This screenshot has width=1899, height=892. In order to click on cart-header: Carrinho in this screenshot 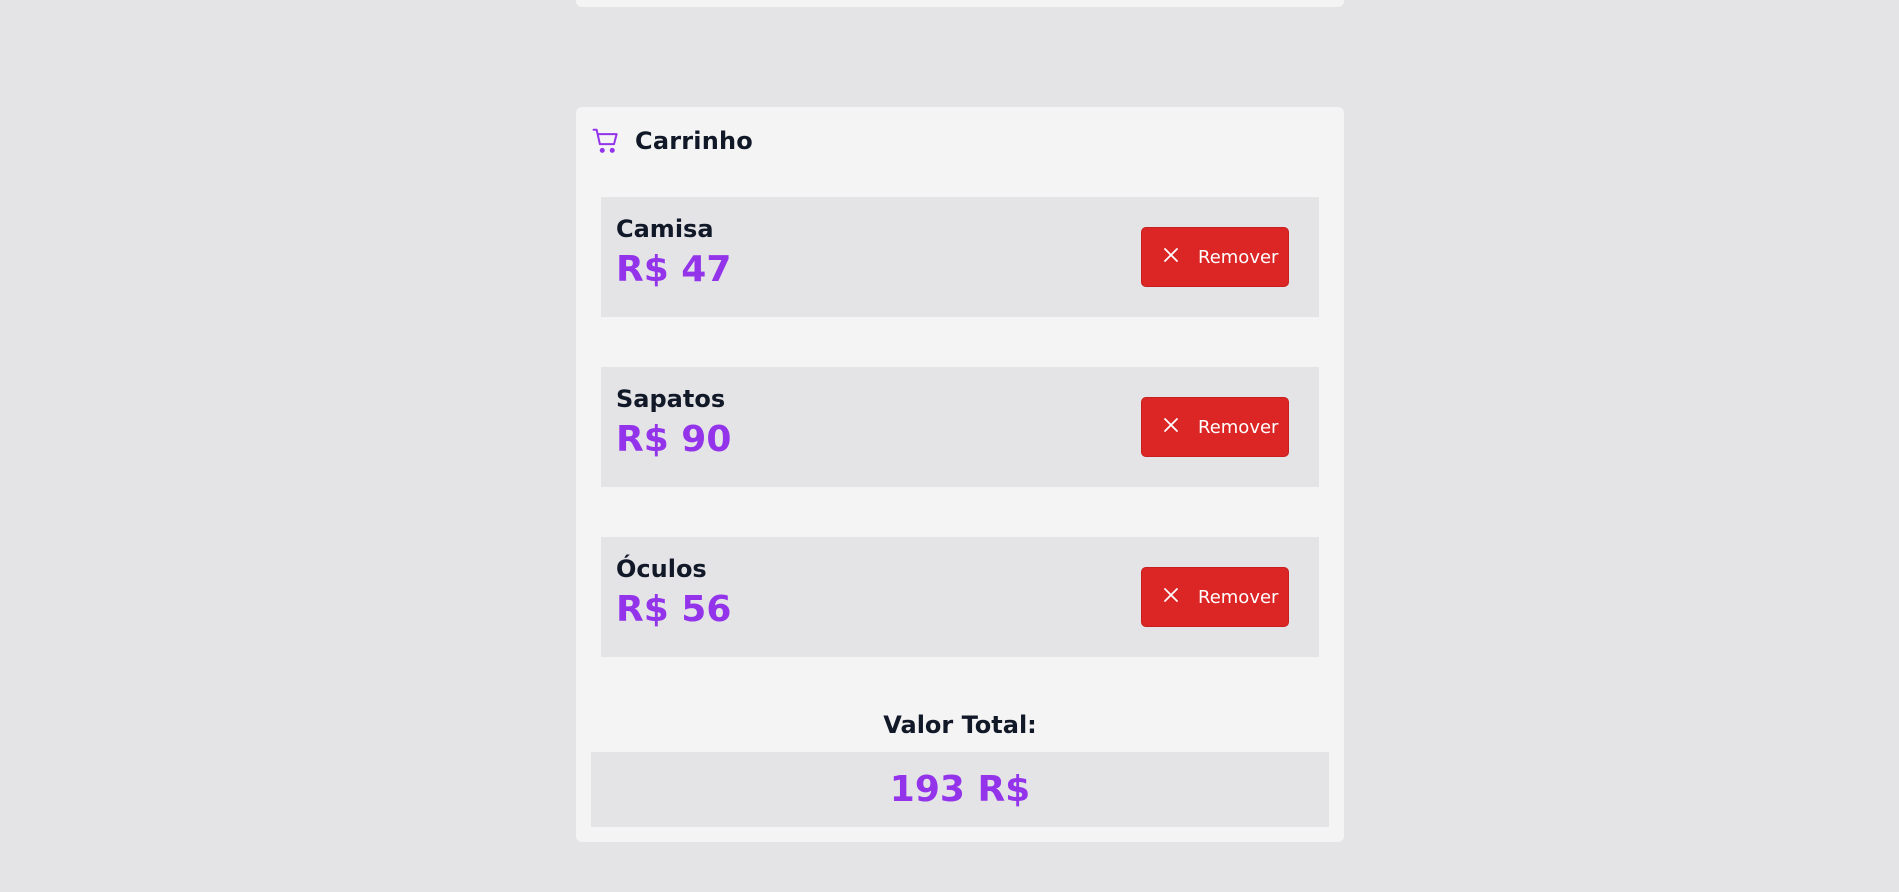, I will do `click(672, 141)`.